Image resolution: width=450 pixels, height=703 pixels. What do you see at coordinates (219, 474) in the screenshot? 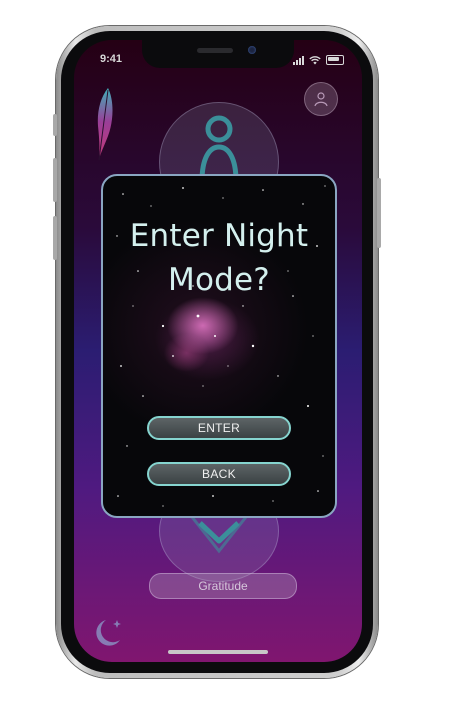
I see `back-button: BACK` at bounding box center [219, 474].